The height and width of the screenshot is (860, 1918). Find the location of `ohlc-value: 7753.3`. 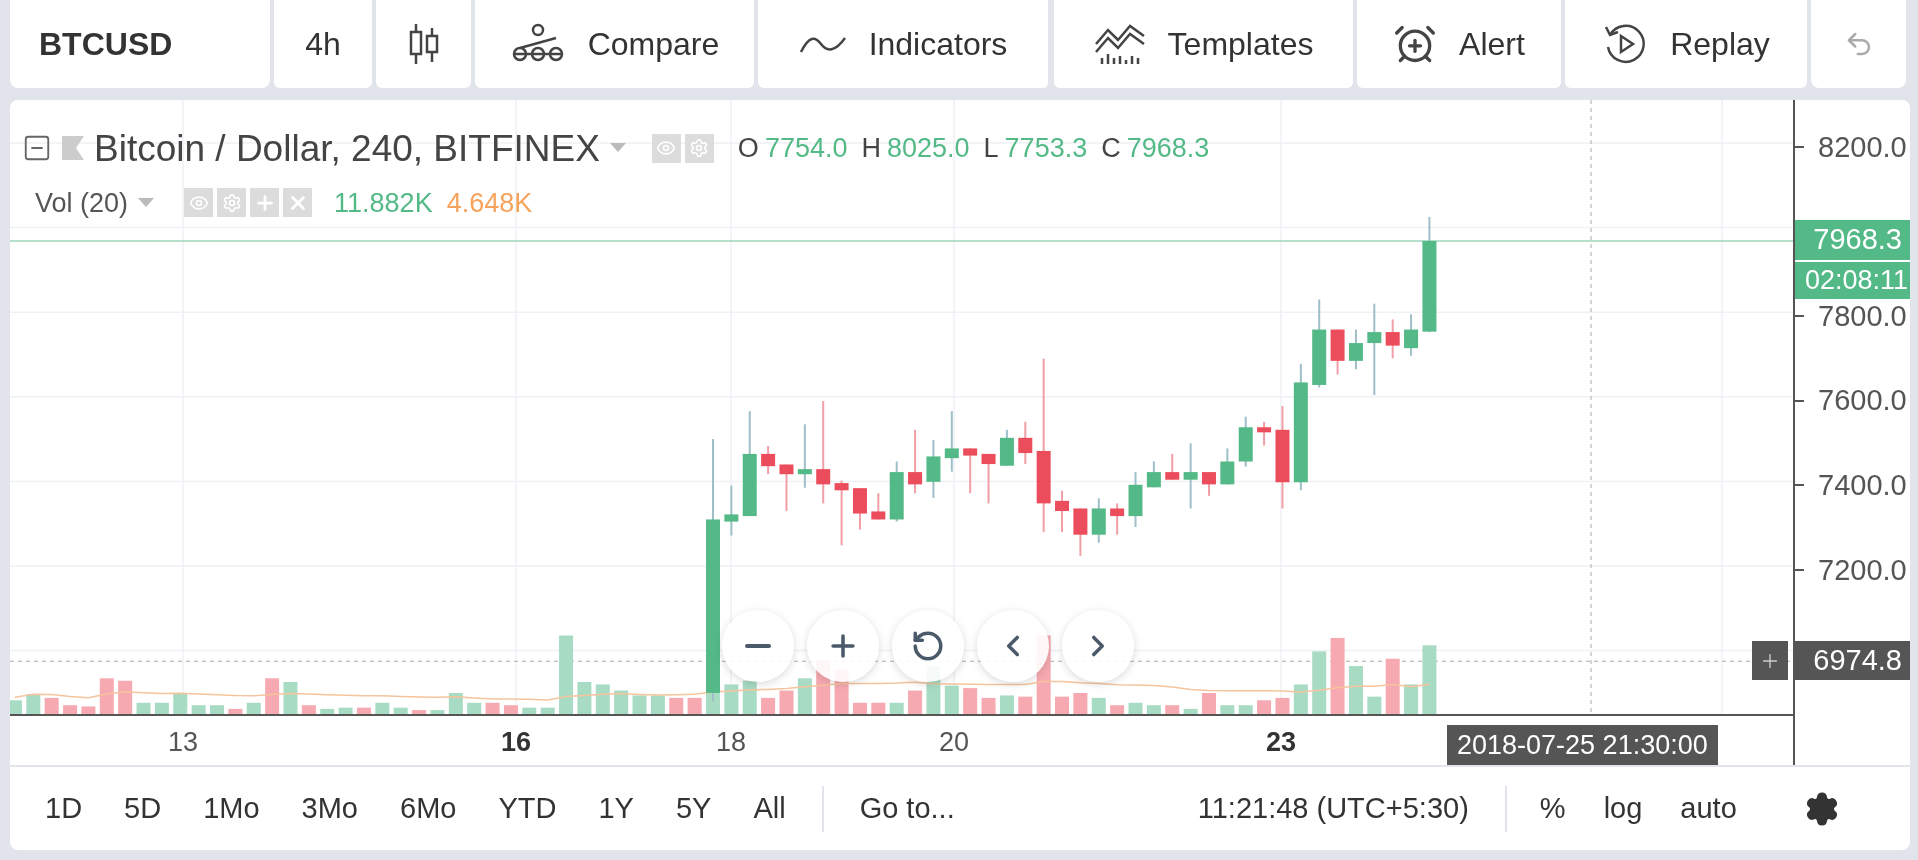

ohlc-value: 7753.3 is located at coordinates (1046, 148).